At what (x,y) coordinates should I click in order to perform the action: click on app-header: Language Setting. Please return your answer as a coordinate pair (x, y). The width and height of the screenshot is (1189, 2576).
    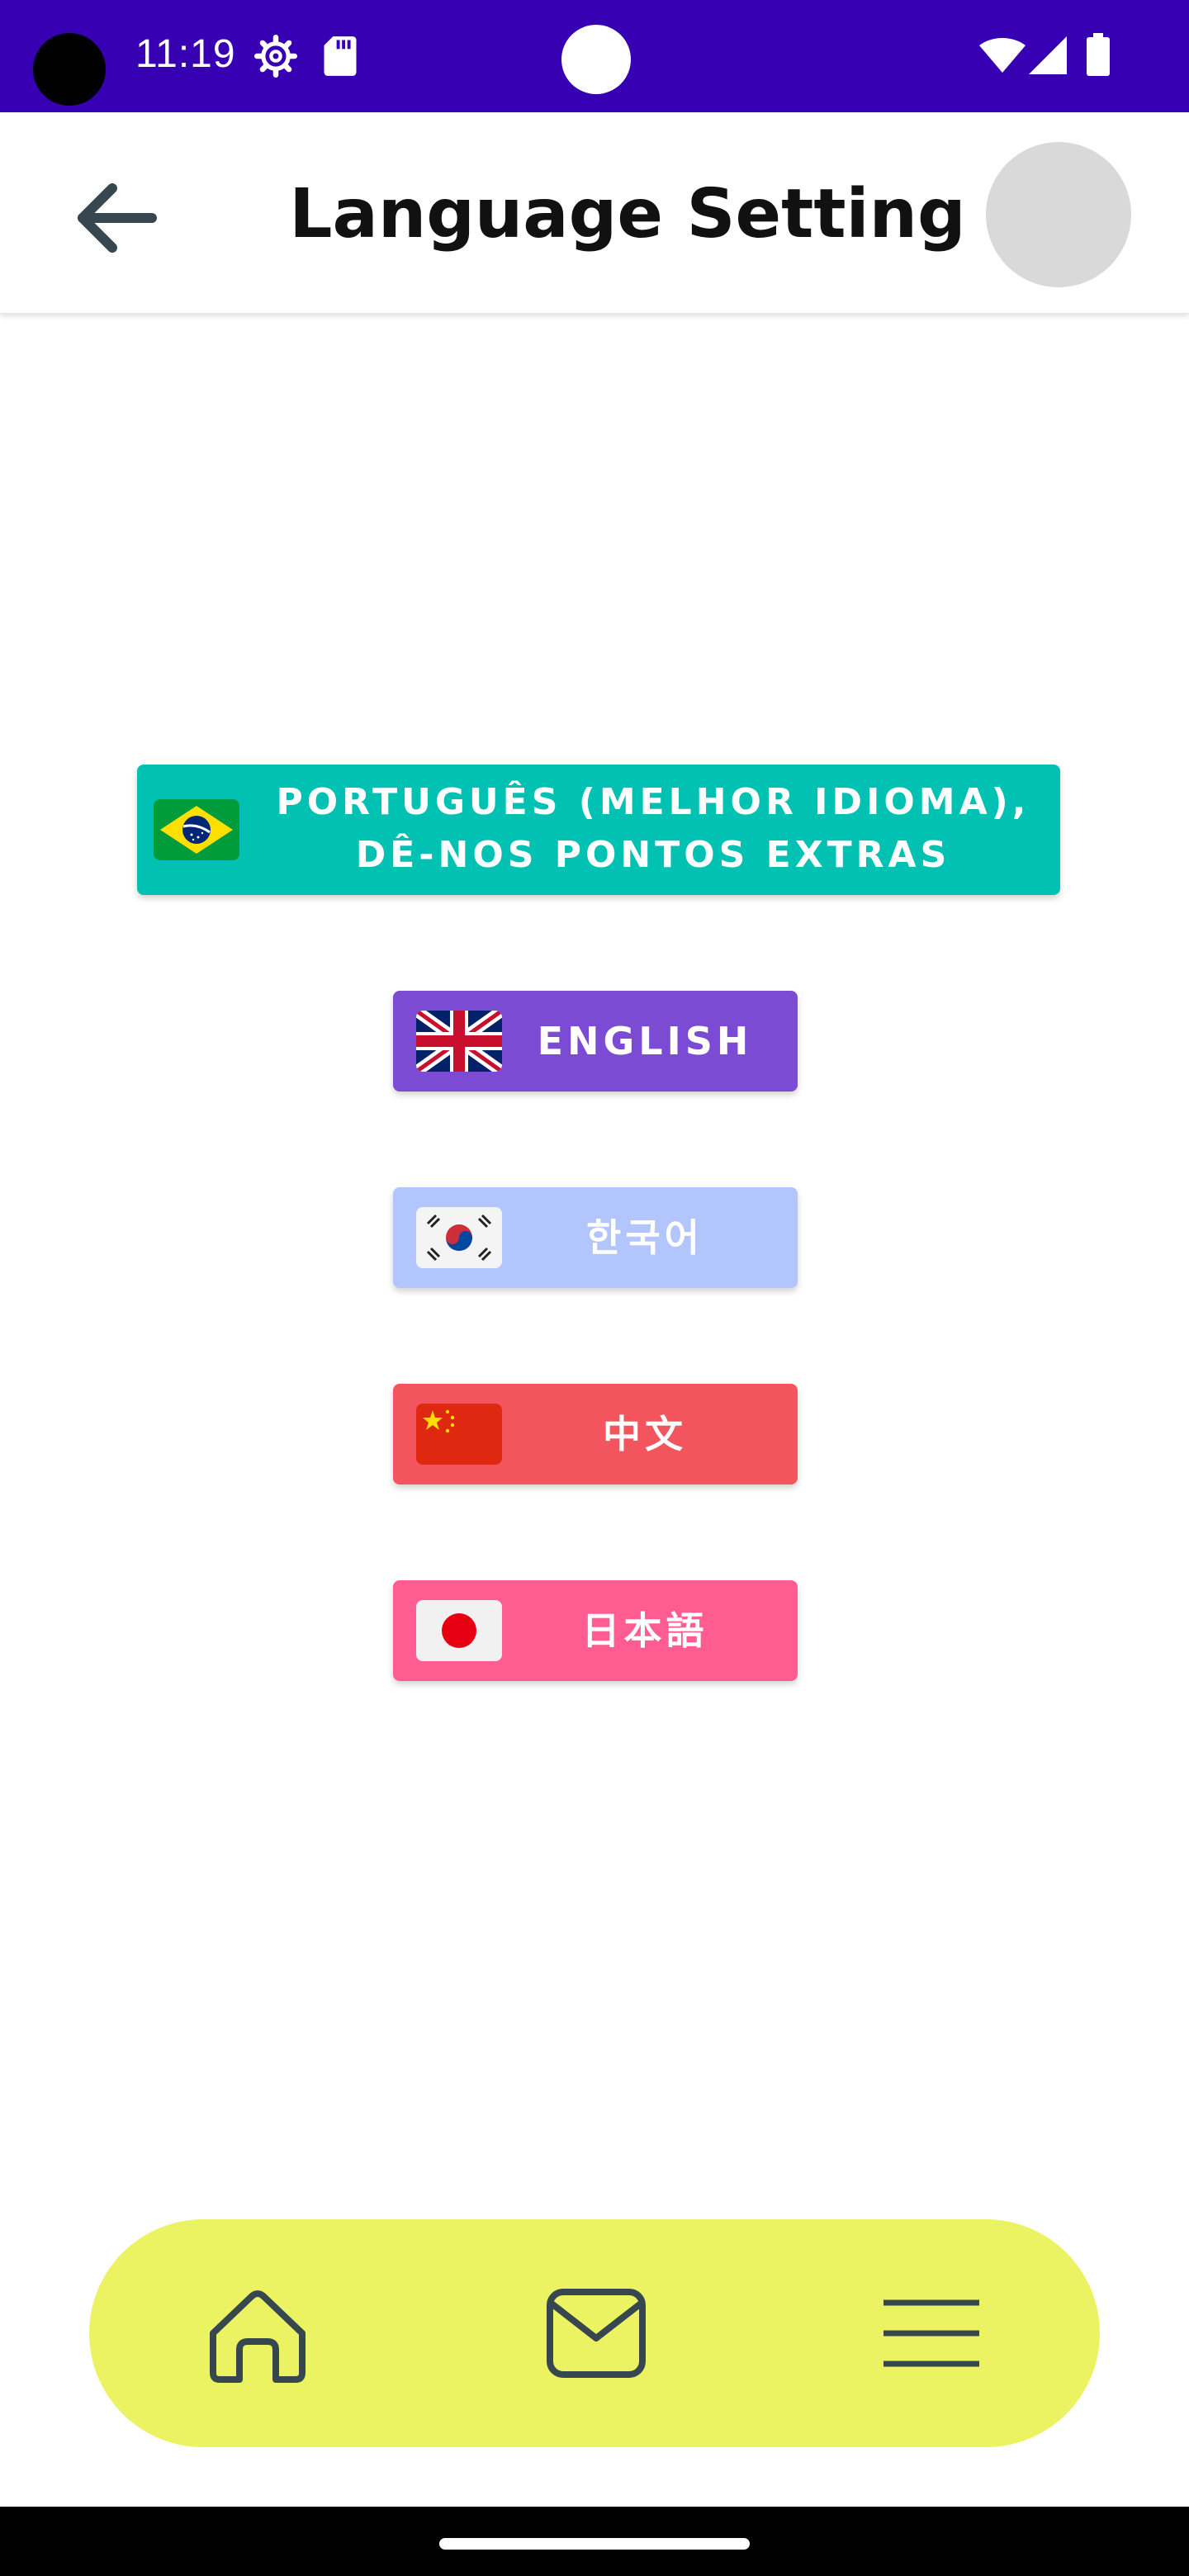
    Looking at the image, I should click on (594, 213).